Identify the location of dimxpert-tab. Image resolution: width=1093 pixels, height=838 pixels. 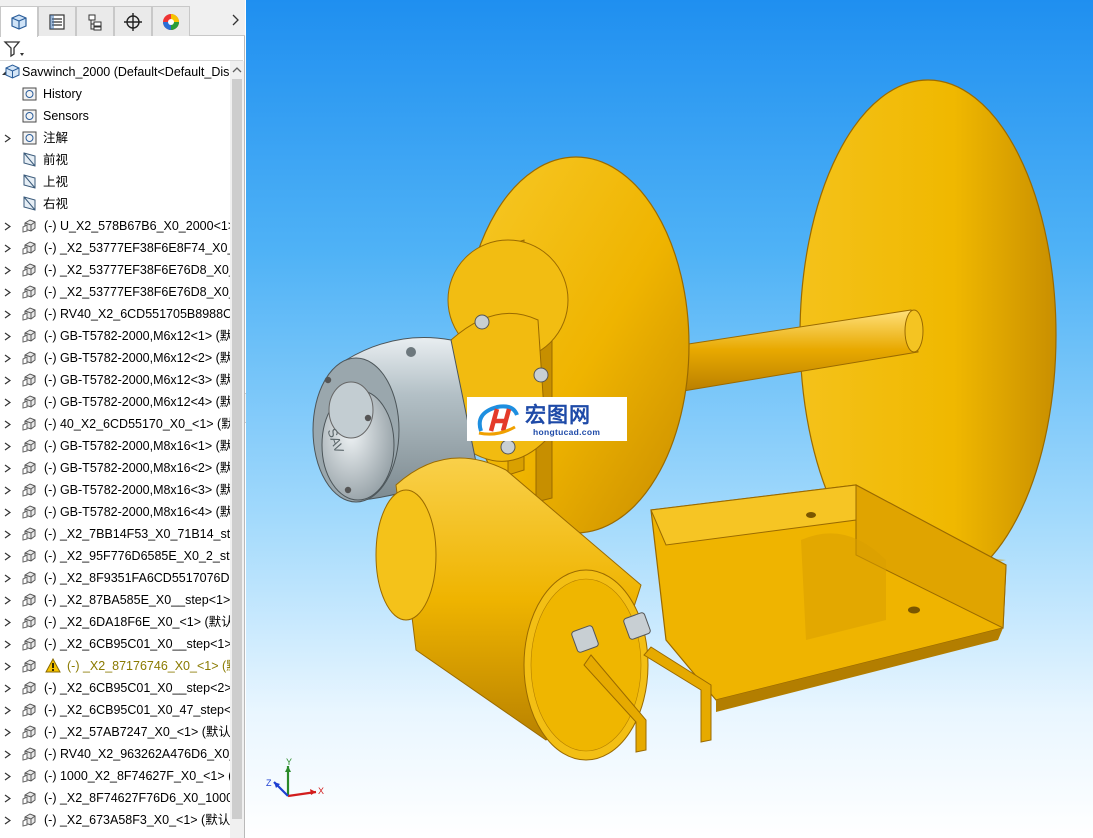
(133, 21).